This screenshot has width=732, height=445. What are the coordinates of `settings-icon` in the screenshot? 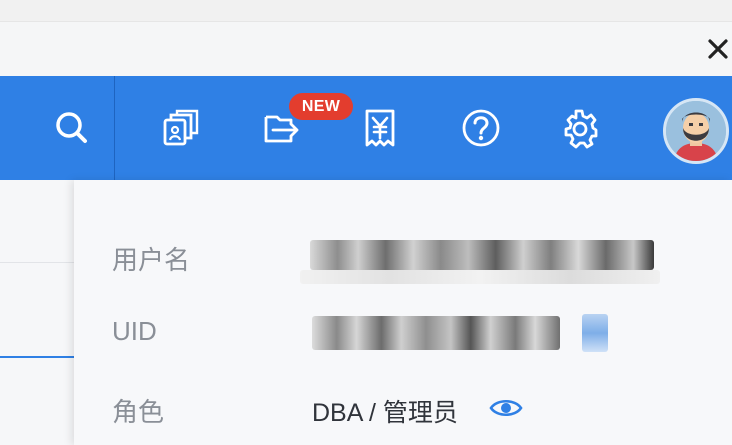 It's located at (581, 129).